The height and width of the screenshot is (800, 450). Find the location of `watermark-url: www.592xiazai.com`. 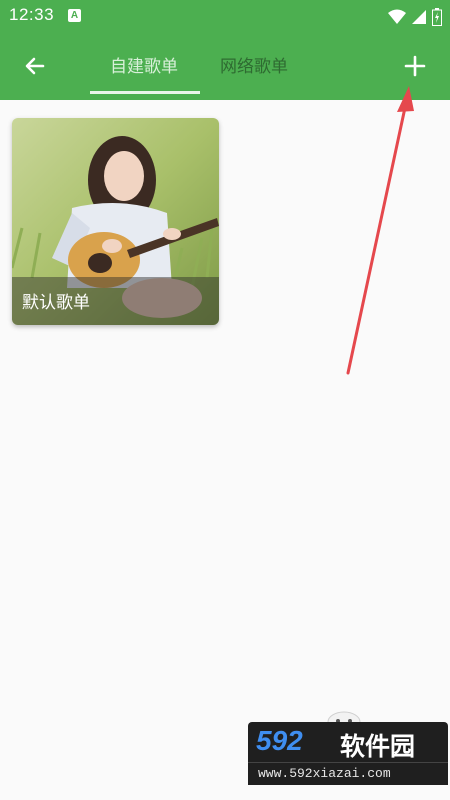

watermark-url: www.592xiazai.com is located at coordinates (324, 773).